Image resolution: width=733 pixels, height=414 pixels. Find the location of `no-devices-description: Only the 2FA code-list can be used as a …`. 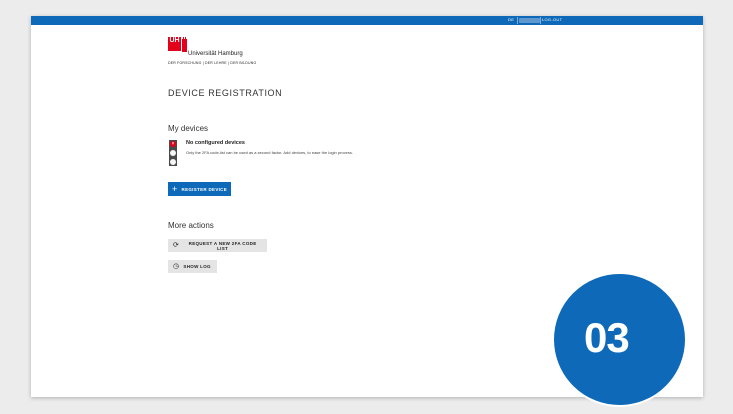

no-devices-description: Only the 2FA code-list can be used as a … is located at coordinates (269, 152).